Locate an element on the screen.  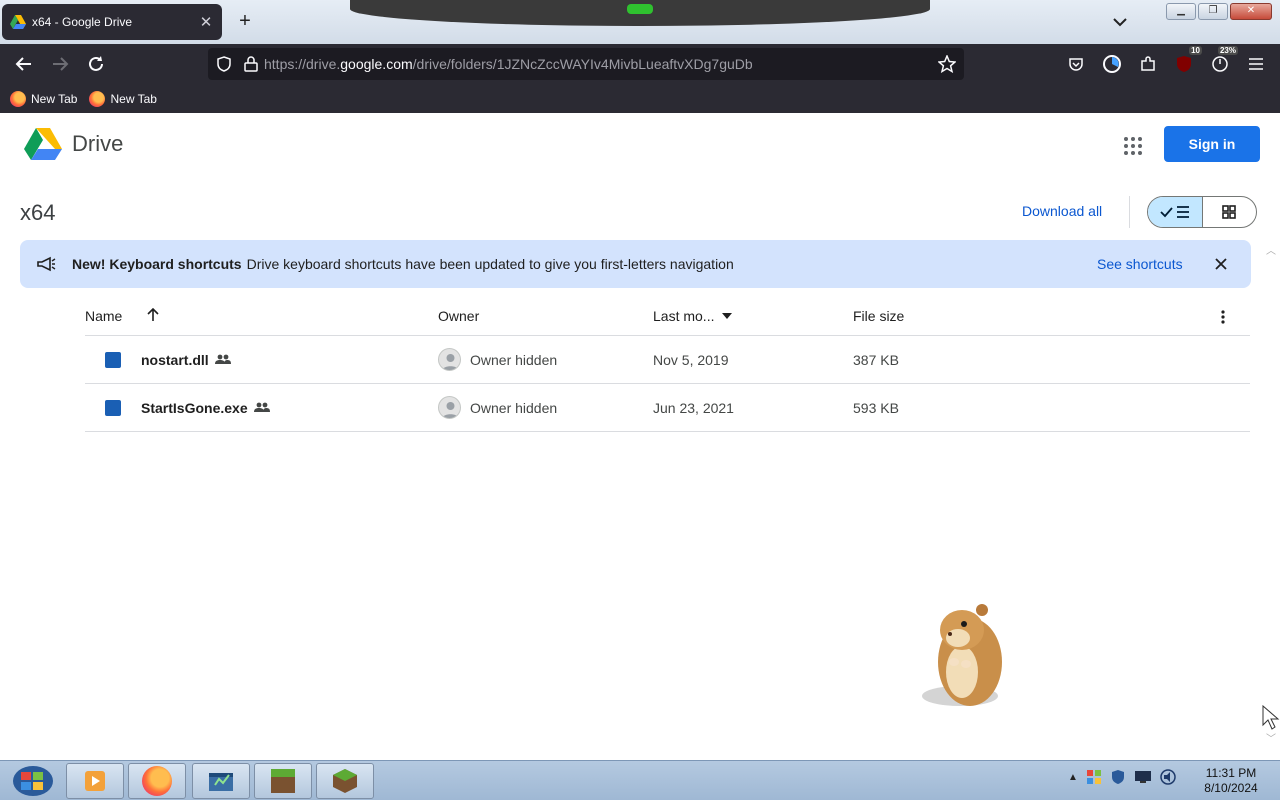
taskbar-minecraft-block is located at coordinates (283, 781).